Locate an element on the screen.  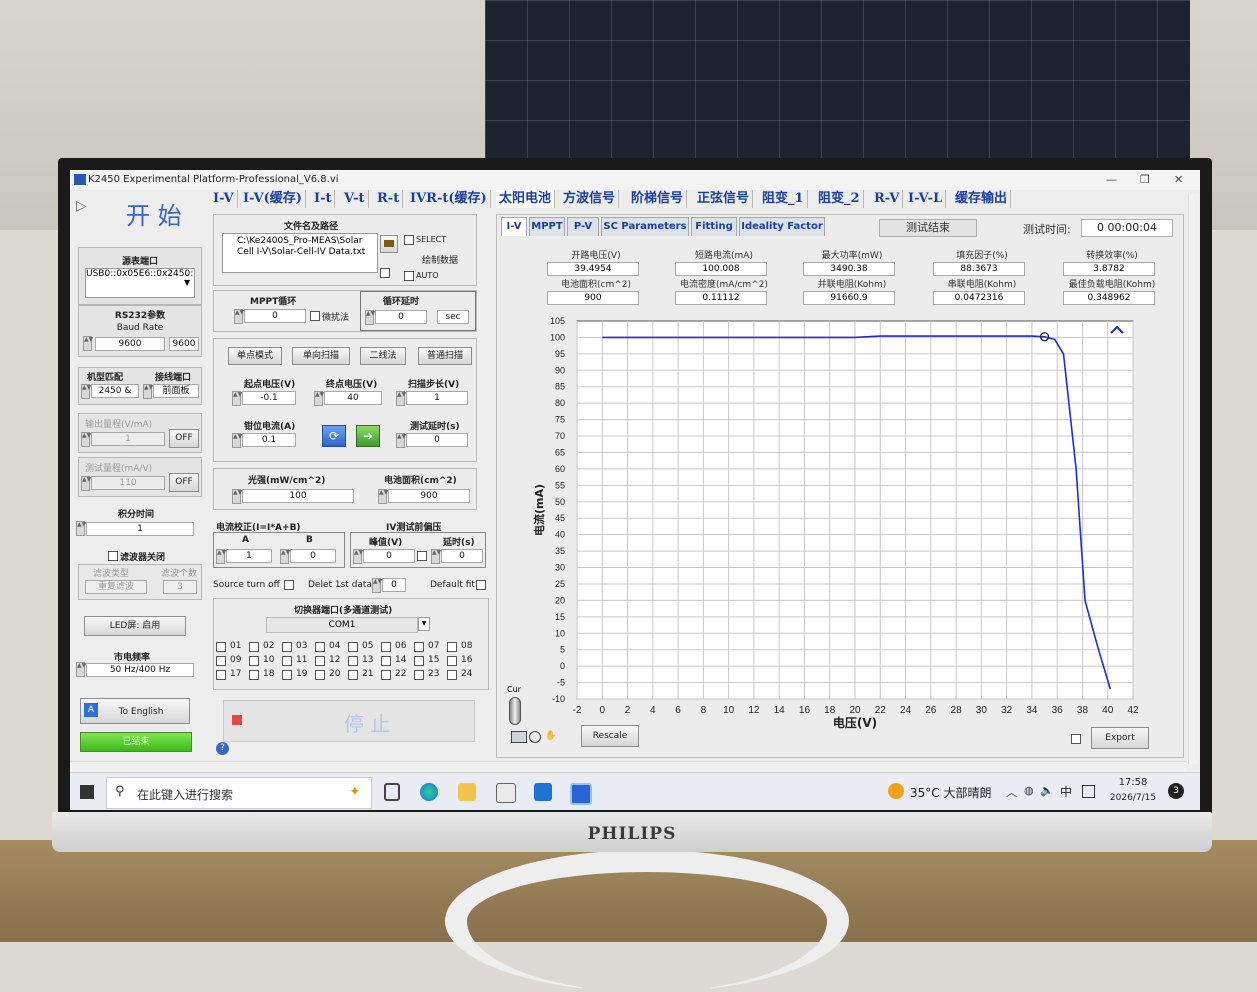
tab-ivl: I-V-L is located at coordinates (926, 199).